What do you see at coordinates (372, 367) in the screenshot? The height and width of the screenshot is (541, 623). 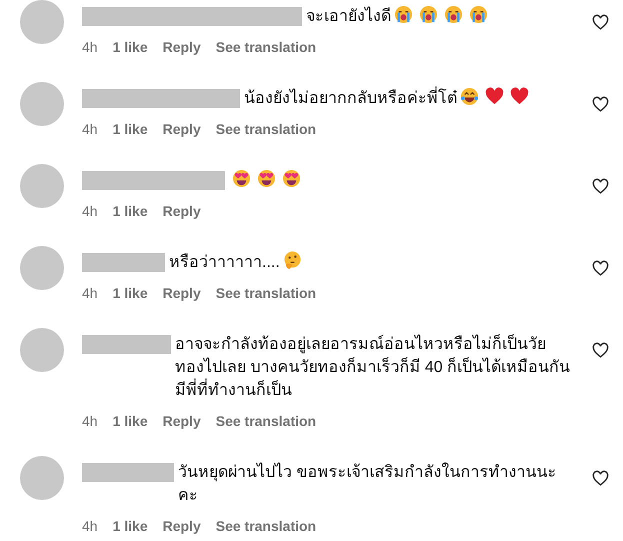 I see `comment-text: อาจจะกำลังท้องอยู่เลยอารมณ์อ่อนไหวหรือไม่ก็เป็นวัยทองไปเลย บางคนวัยทองก็มาเร็วก็มี 40 ก็เป็นได้เหมือนกัน มีพี่ที่ทำงานก็เป็น` at bounding box center [372, 367].